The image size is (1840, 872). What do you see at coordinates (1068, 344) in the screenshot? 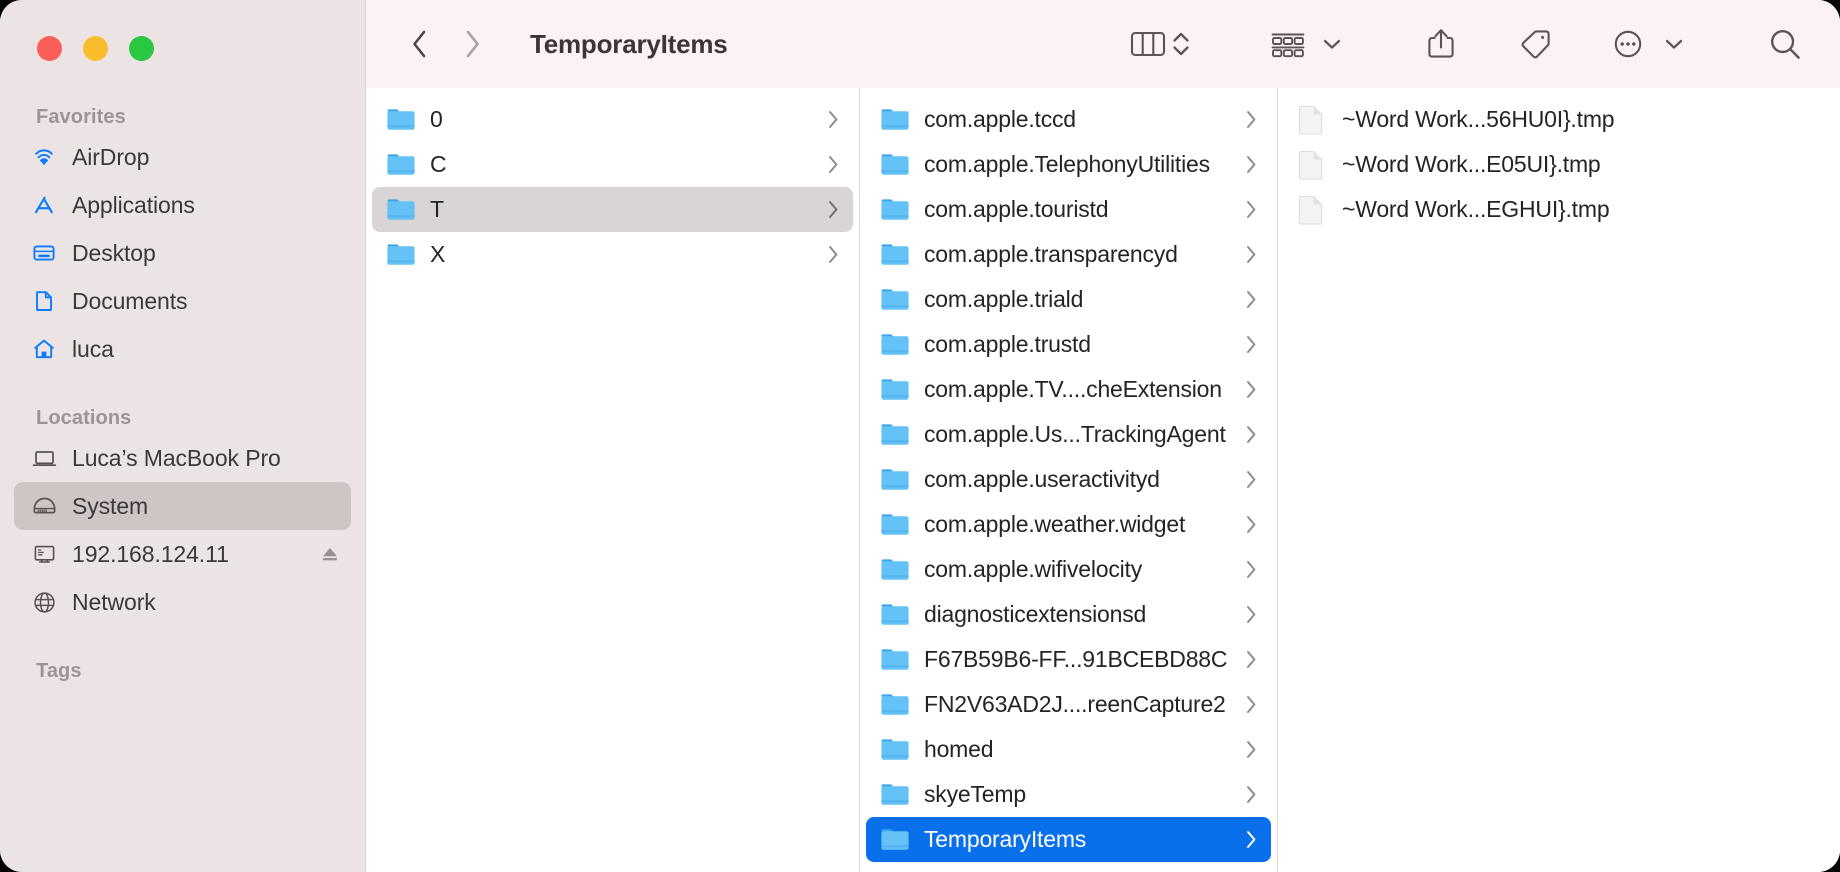
I see `list-item: com.apple.trustd` at bounding box center [1068, 344].